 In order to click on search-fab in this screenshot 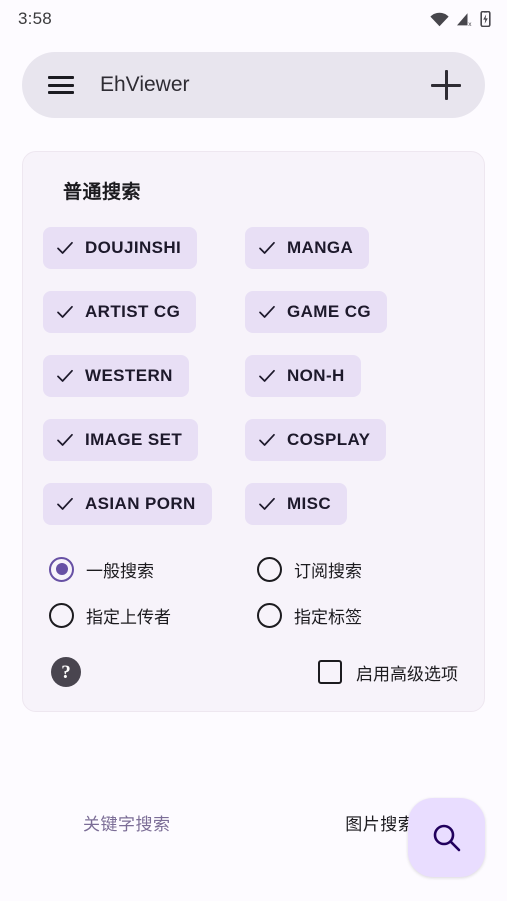, I will do `click(446, 837)`.